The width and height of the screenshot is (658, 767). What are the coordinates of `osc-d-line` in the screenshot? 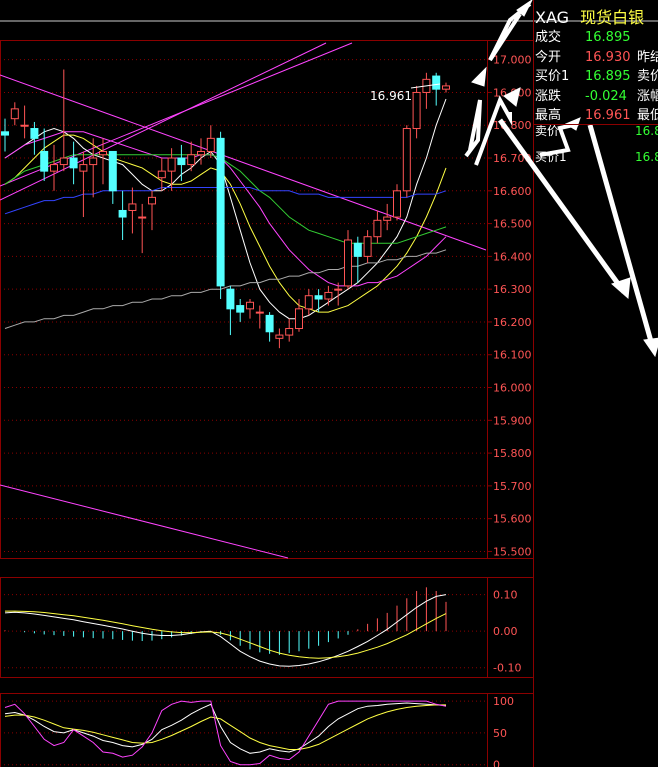 It's located at (225, 727).